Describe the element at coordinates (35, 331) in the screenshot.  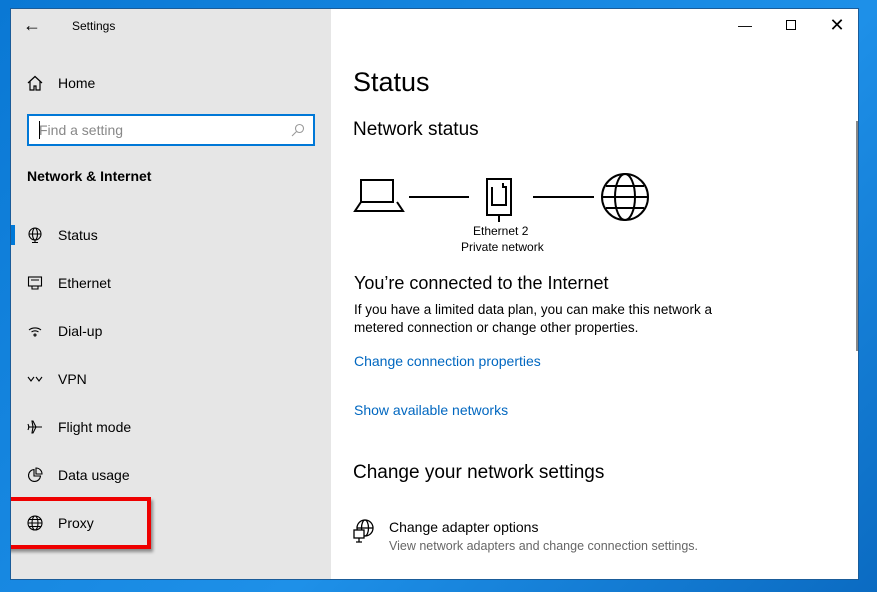
I see `dial-up-icon` at that location.